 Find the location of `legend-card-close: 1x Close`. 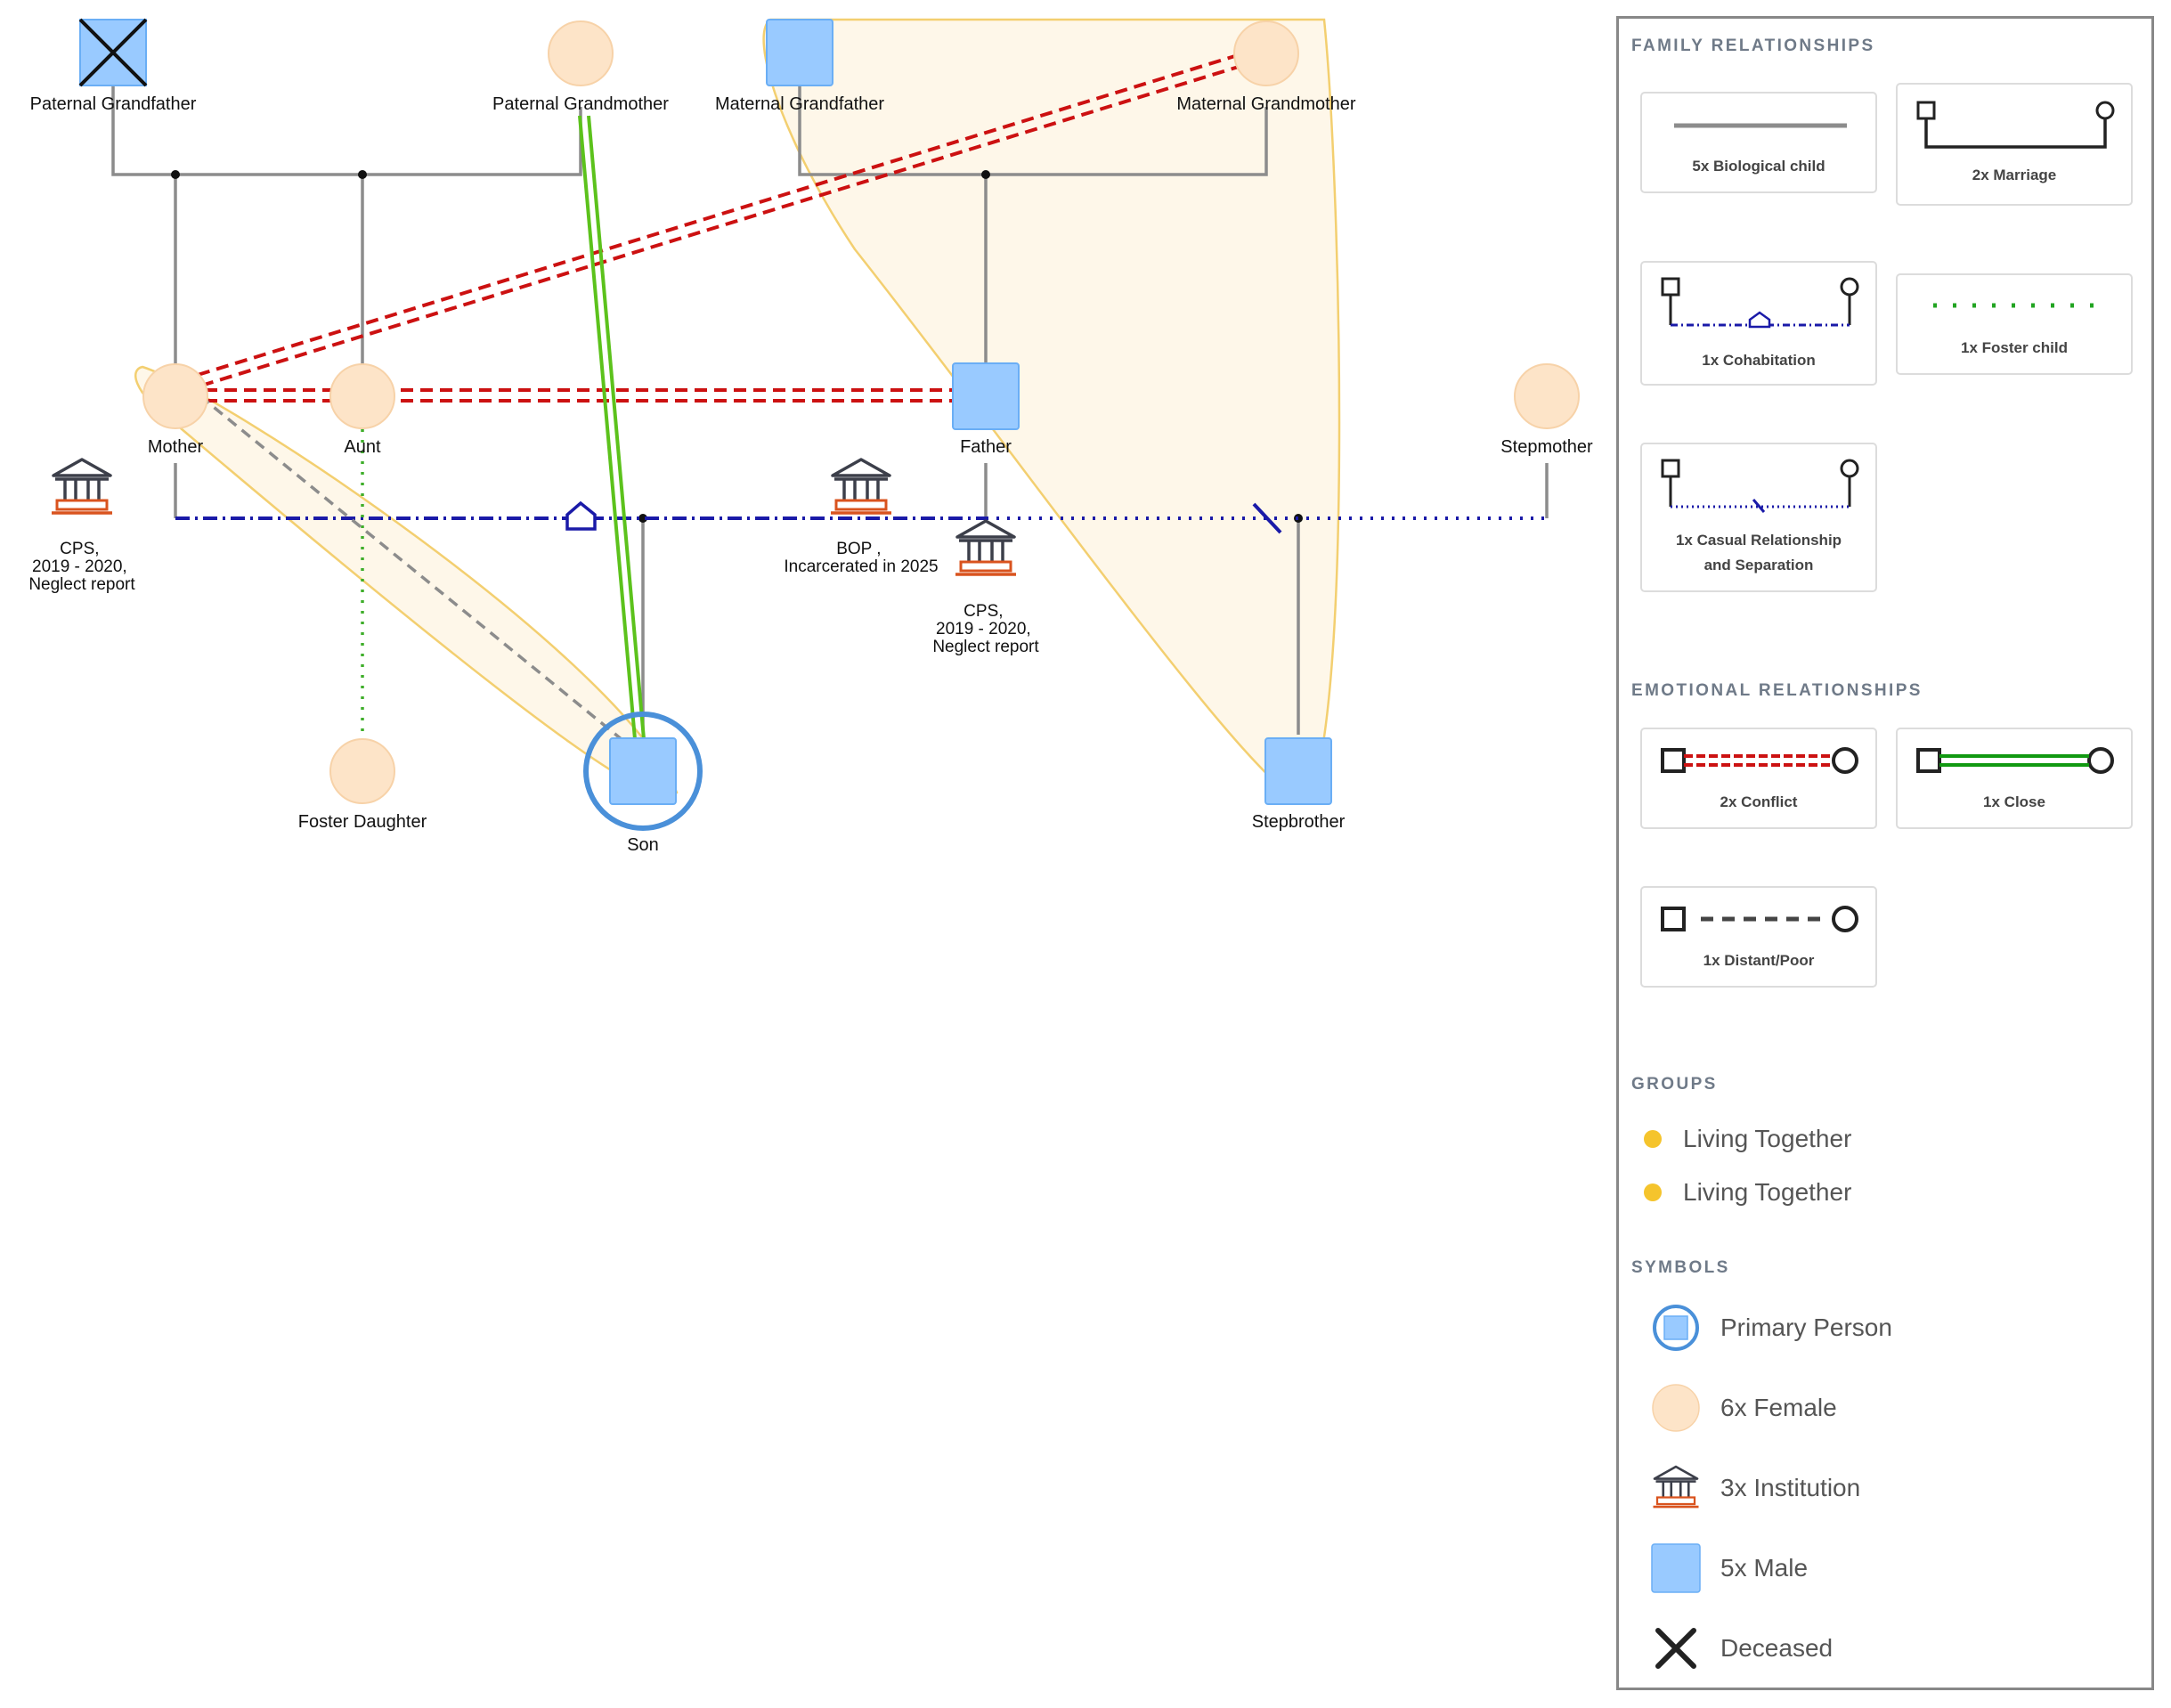

legend-card-close: 1x Close is located at coordinates (2015, 779).